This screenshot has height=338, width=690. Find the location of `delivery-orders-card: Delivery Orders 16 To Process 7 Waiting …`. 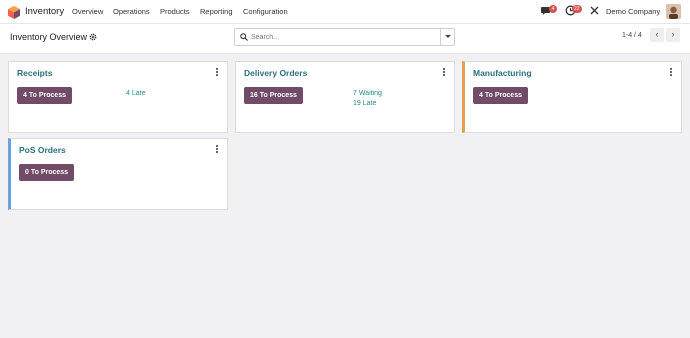

delivery-orders-card: Delivery Orders 16 To Process 7 Waiting … is located at coordinates (345, 97).